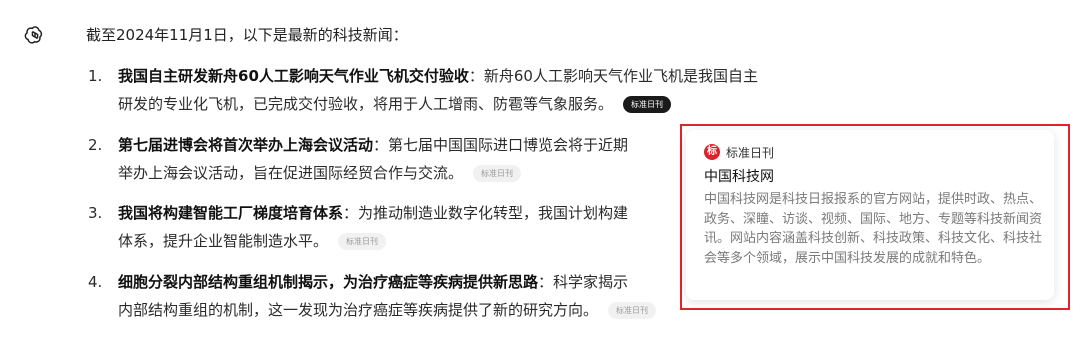 Image resolution: width=1080 pixels, height=339 pixels. What do you see at coordinates (486, 213) in the screenshot?
I see `news-text: ：为推动制造业数字化转型，我国计划构建` at bounding box center [486, 213].